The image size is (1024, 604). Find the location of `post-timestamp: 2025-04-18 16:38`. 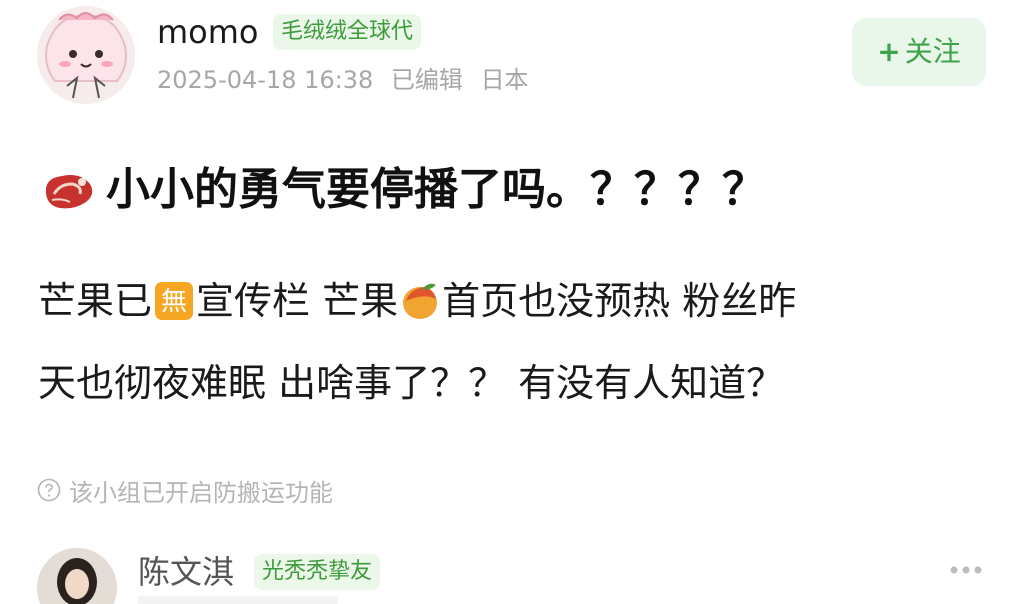

post-timestamp: 2025-04-18 16:38 is located at coordinates (265, 80).